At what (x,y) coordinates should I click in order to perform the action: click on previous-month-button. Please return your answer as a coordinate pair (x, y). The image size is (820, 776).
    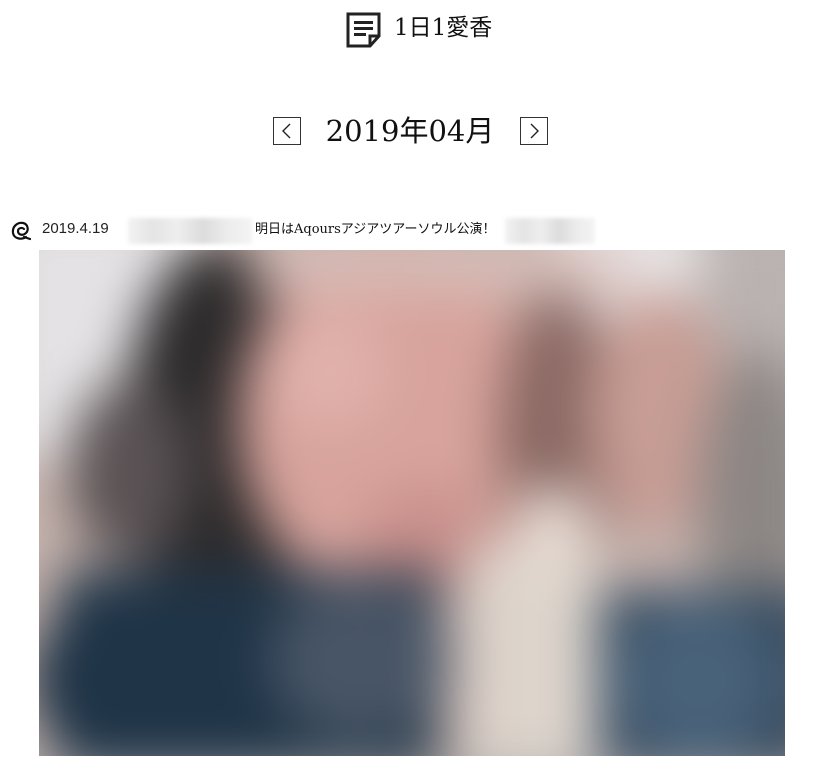
    Looking at the image, I should click on (287, 131).